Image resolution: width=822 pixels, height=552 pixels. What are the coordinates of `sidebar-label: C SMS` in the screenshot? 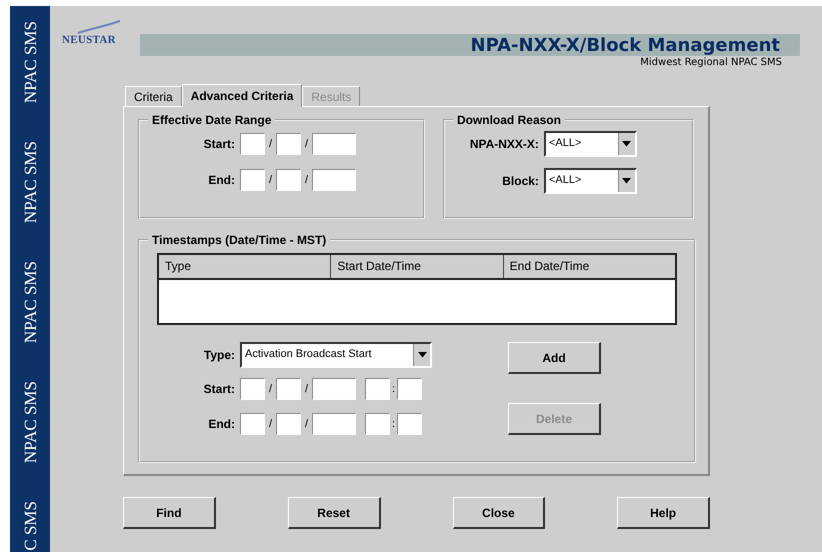 It's located at (30, 526).